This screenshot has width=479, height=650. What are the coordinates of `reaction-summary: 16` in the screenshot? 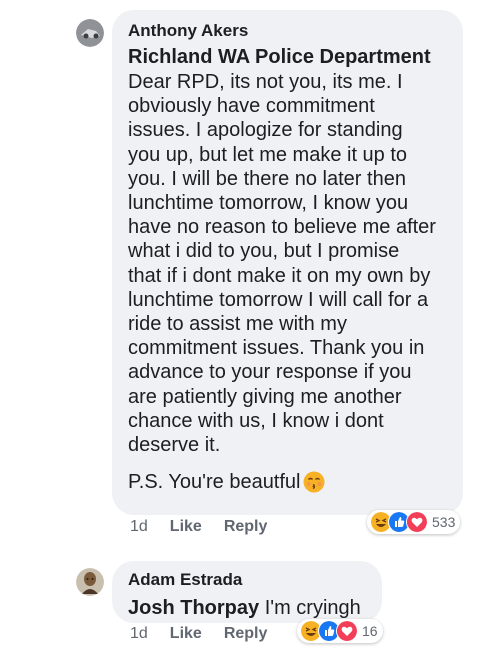 It's located at (340, 631).